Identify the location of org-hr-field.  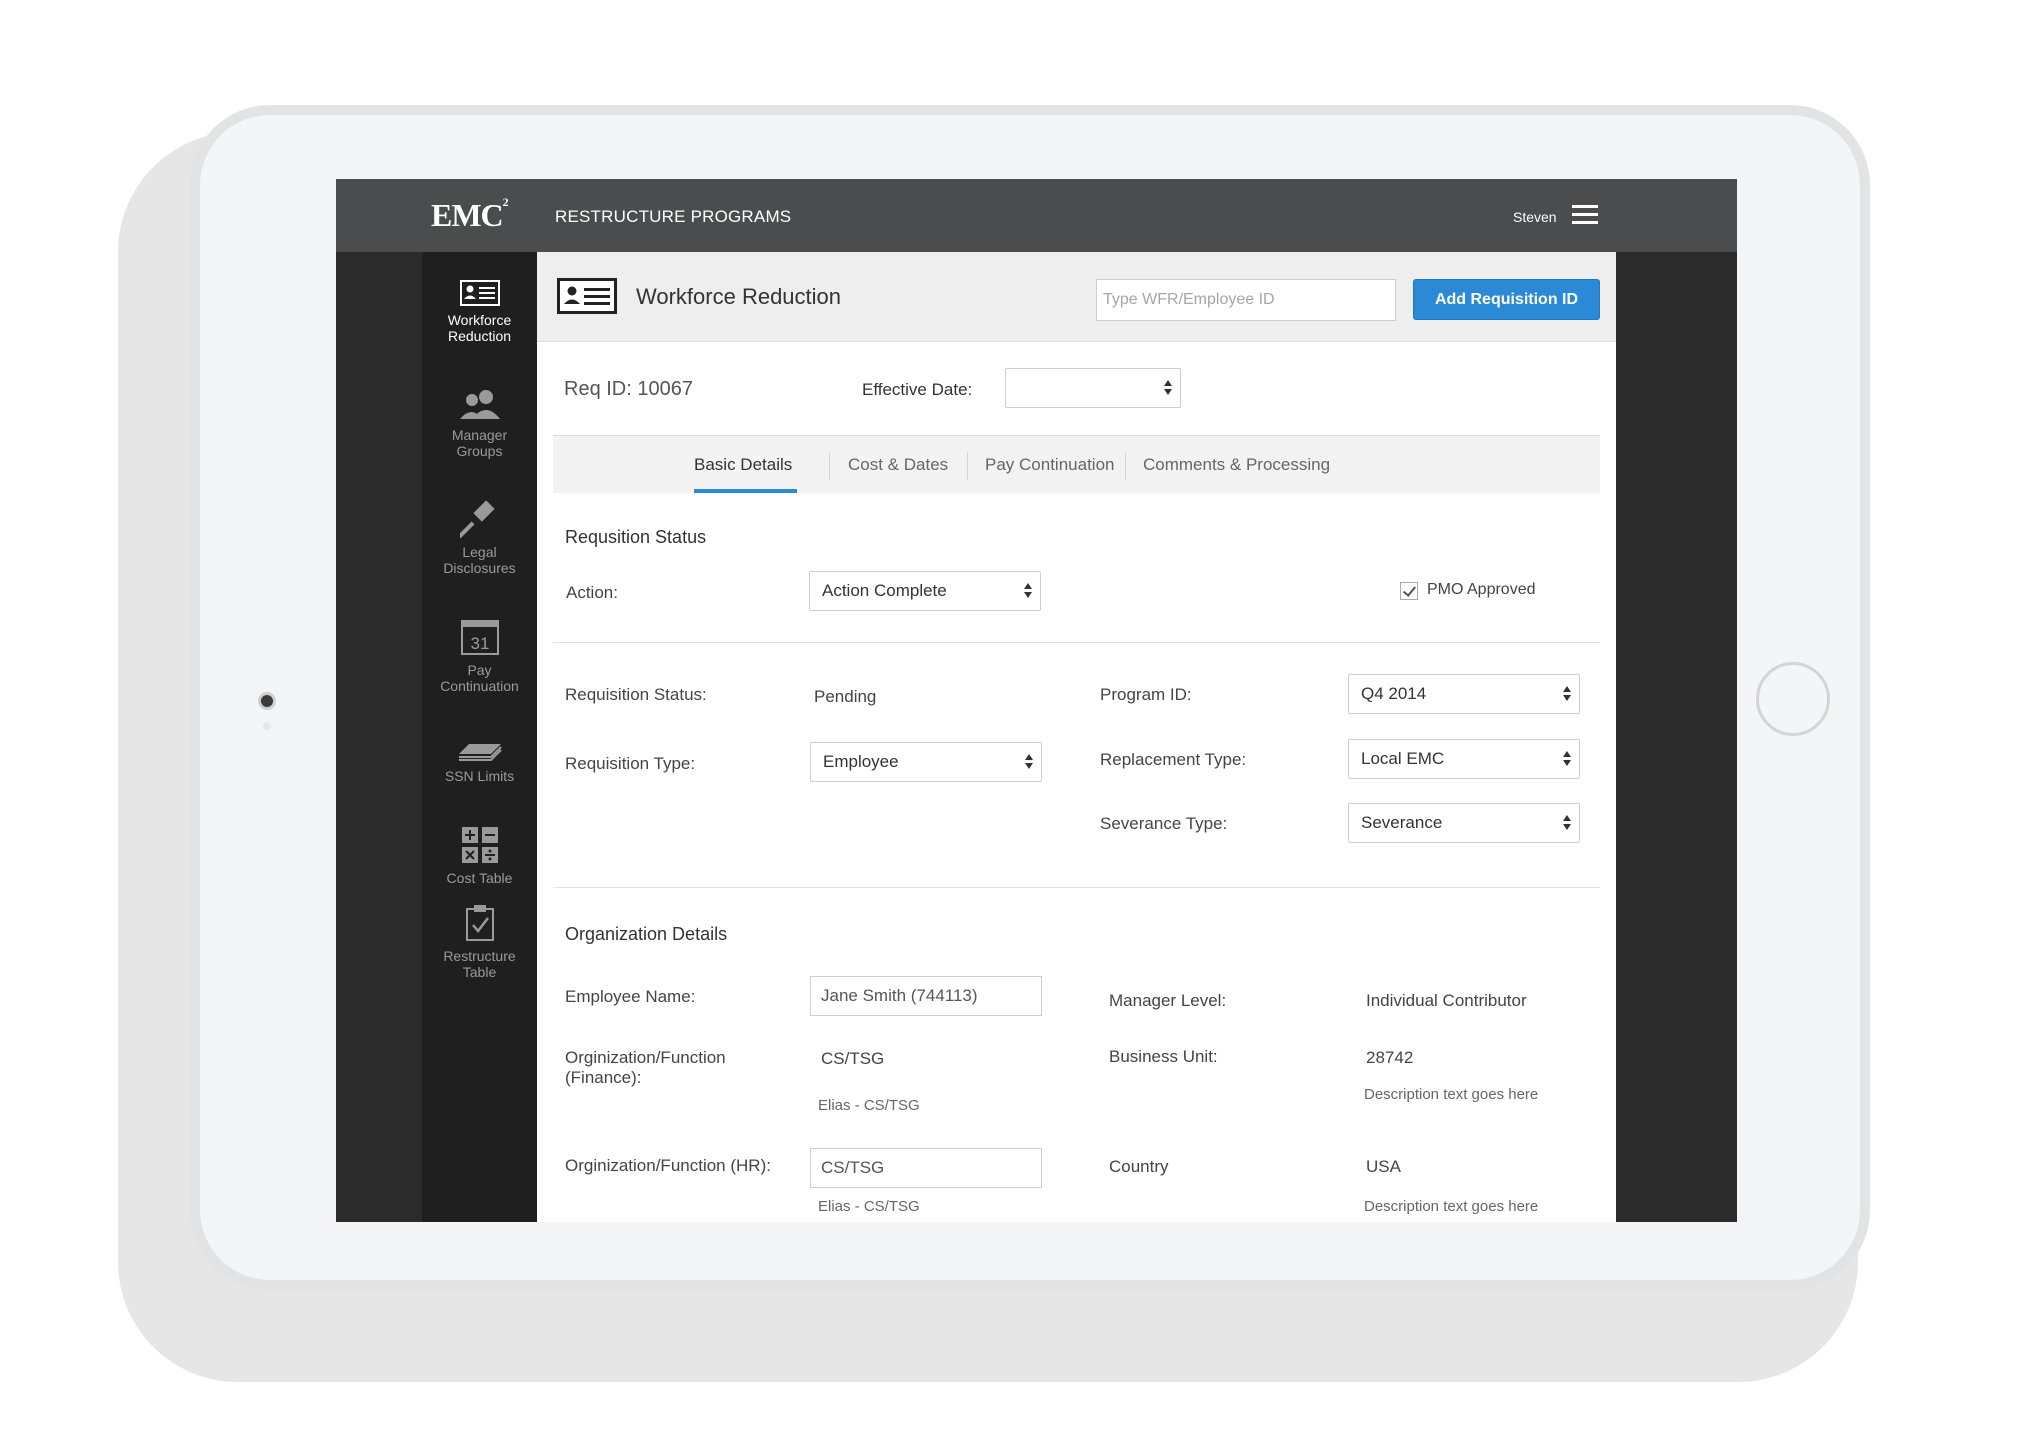
(926, 1168).